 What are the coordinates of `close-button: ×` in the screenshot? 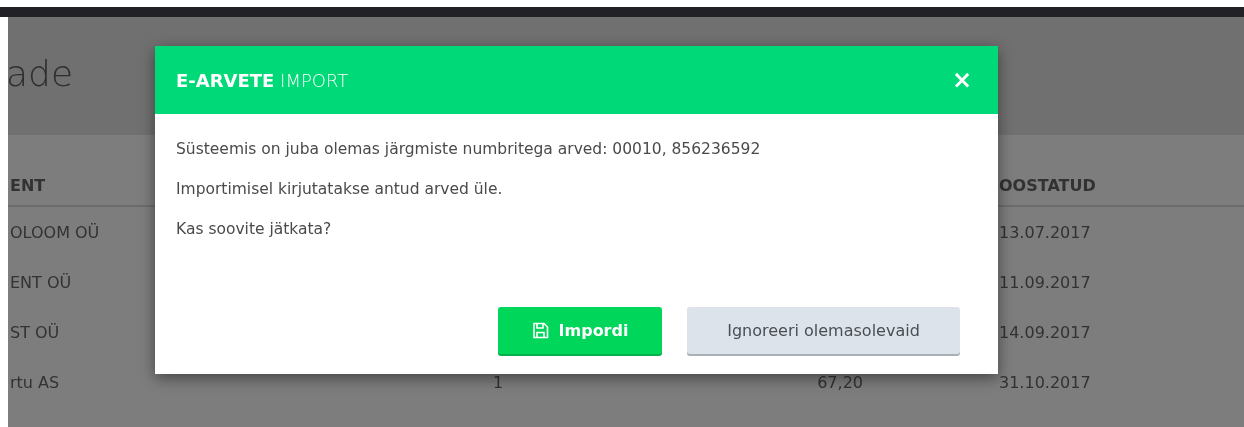 It's located at (961, 80).